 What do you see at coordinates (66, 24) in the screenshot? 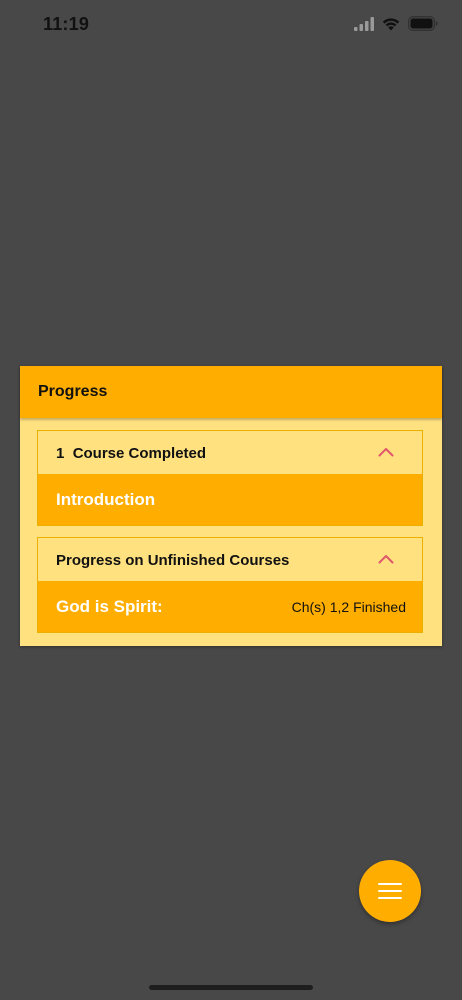
I see `status-time: 11:19` at bounding box center [66, 24].